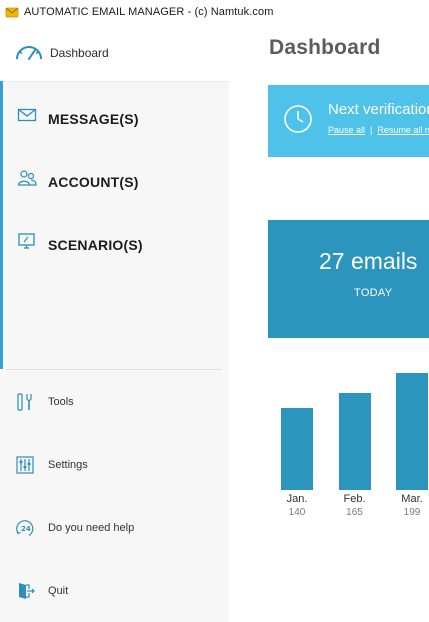  Describe the element at coordinates (95, 245) in the screenshot. I see `sidebar-item-label: SCENARIO(S)` at that location.